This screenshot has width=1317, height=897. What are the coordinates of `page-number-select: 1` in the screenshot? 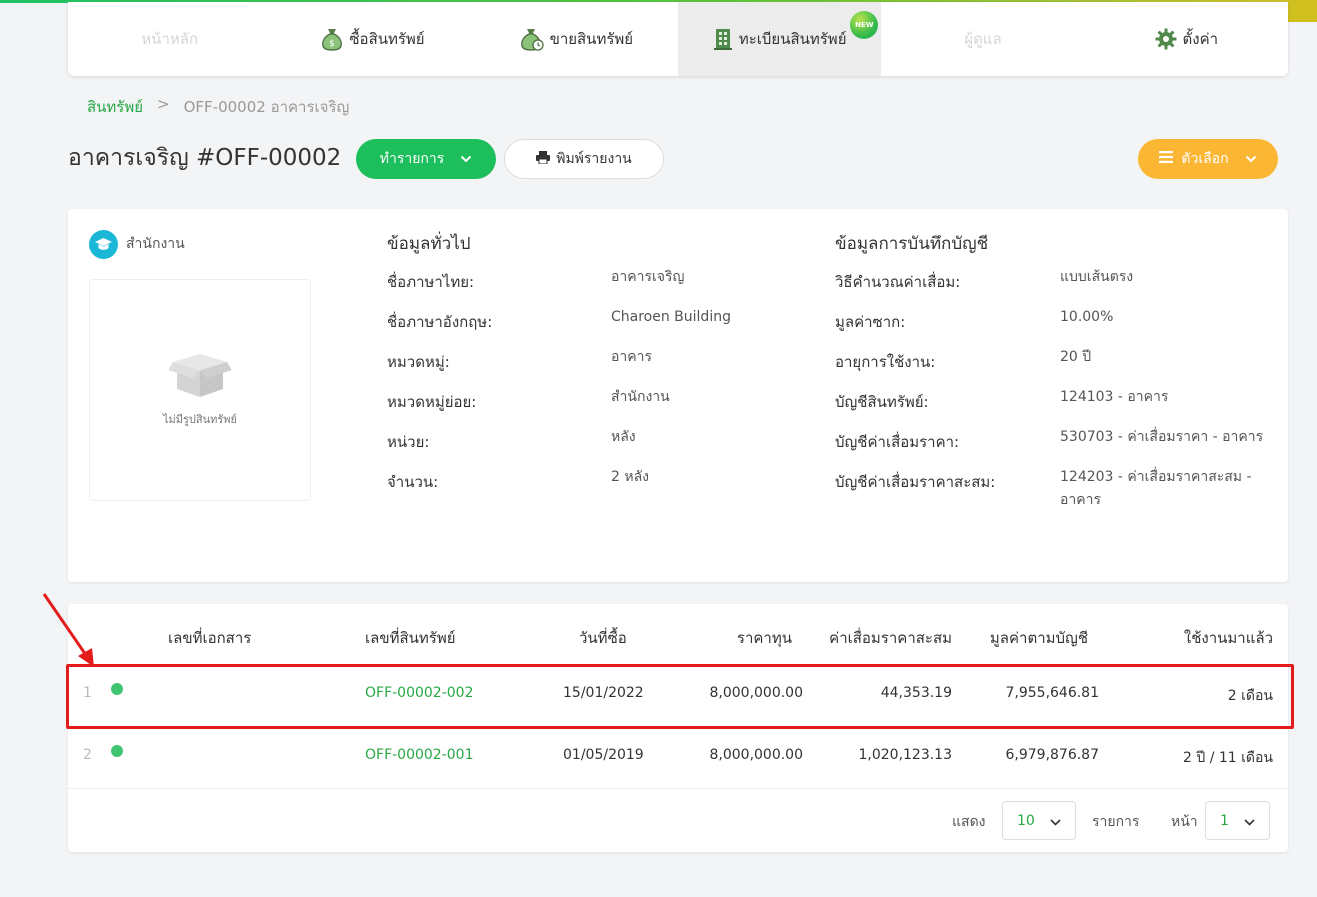 It's located at (1237, 820).